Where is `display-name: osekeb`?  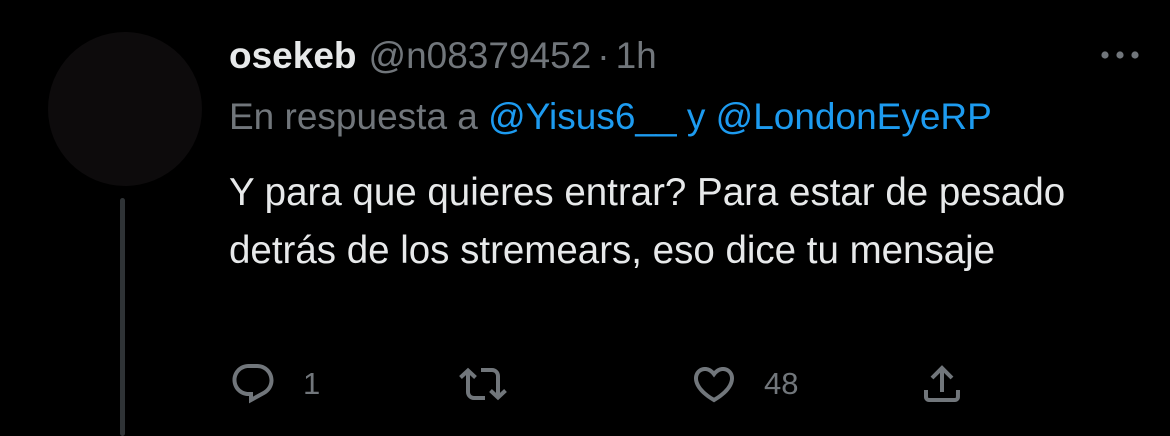
display-name: osekeb is located at coordinates (293, 56).